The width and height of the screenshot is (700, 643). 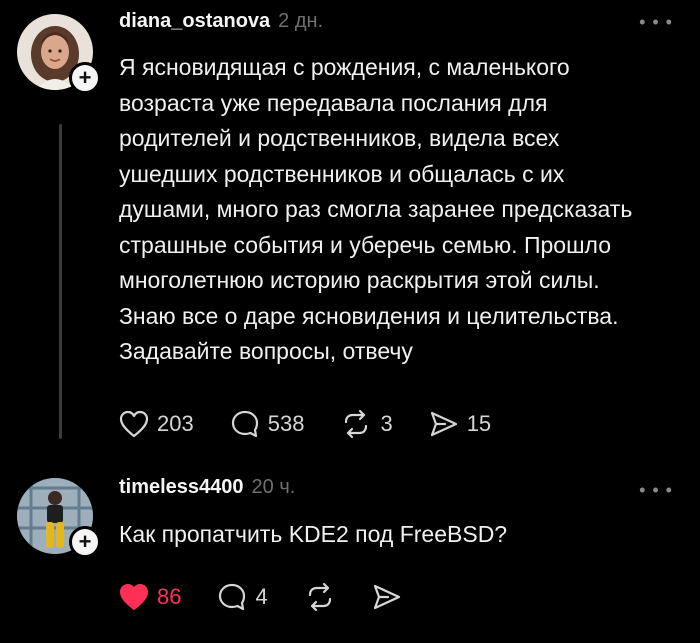 What do you see at coordinates (150, 597) in the screenshot?
I see `like-button: 86` at bounding box center [150, 597].